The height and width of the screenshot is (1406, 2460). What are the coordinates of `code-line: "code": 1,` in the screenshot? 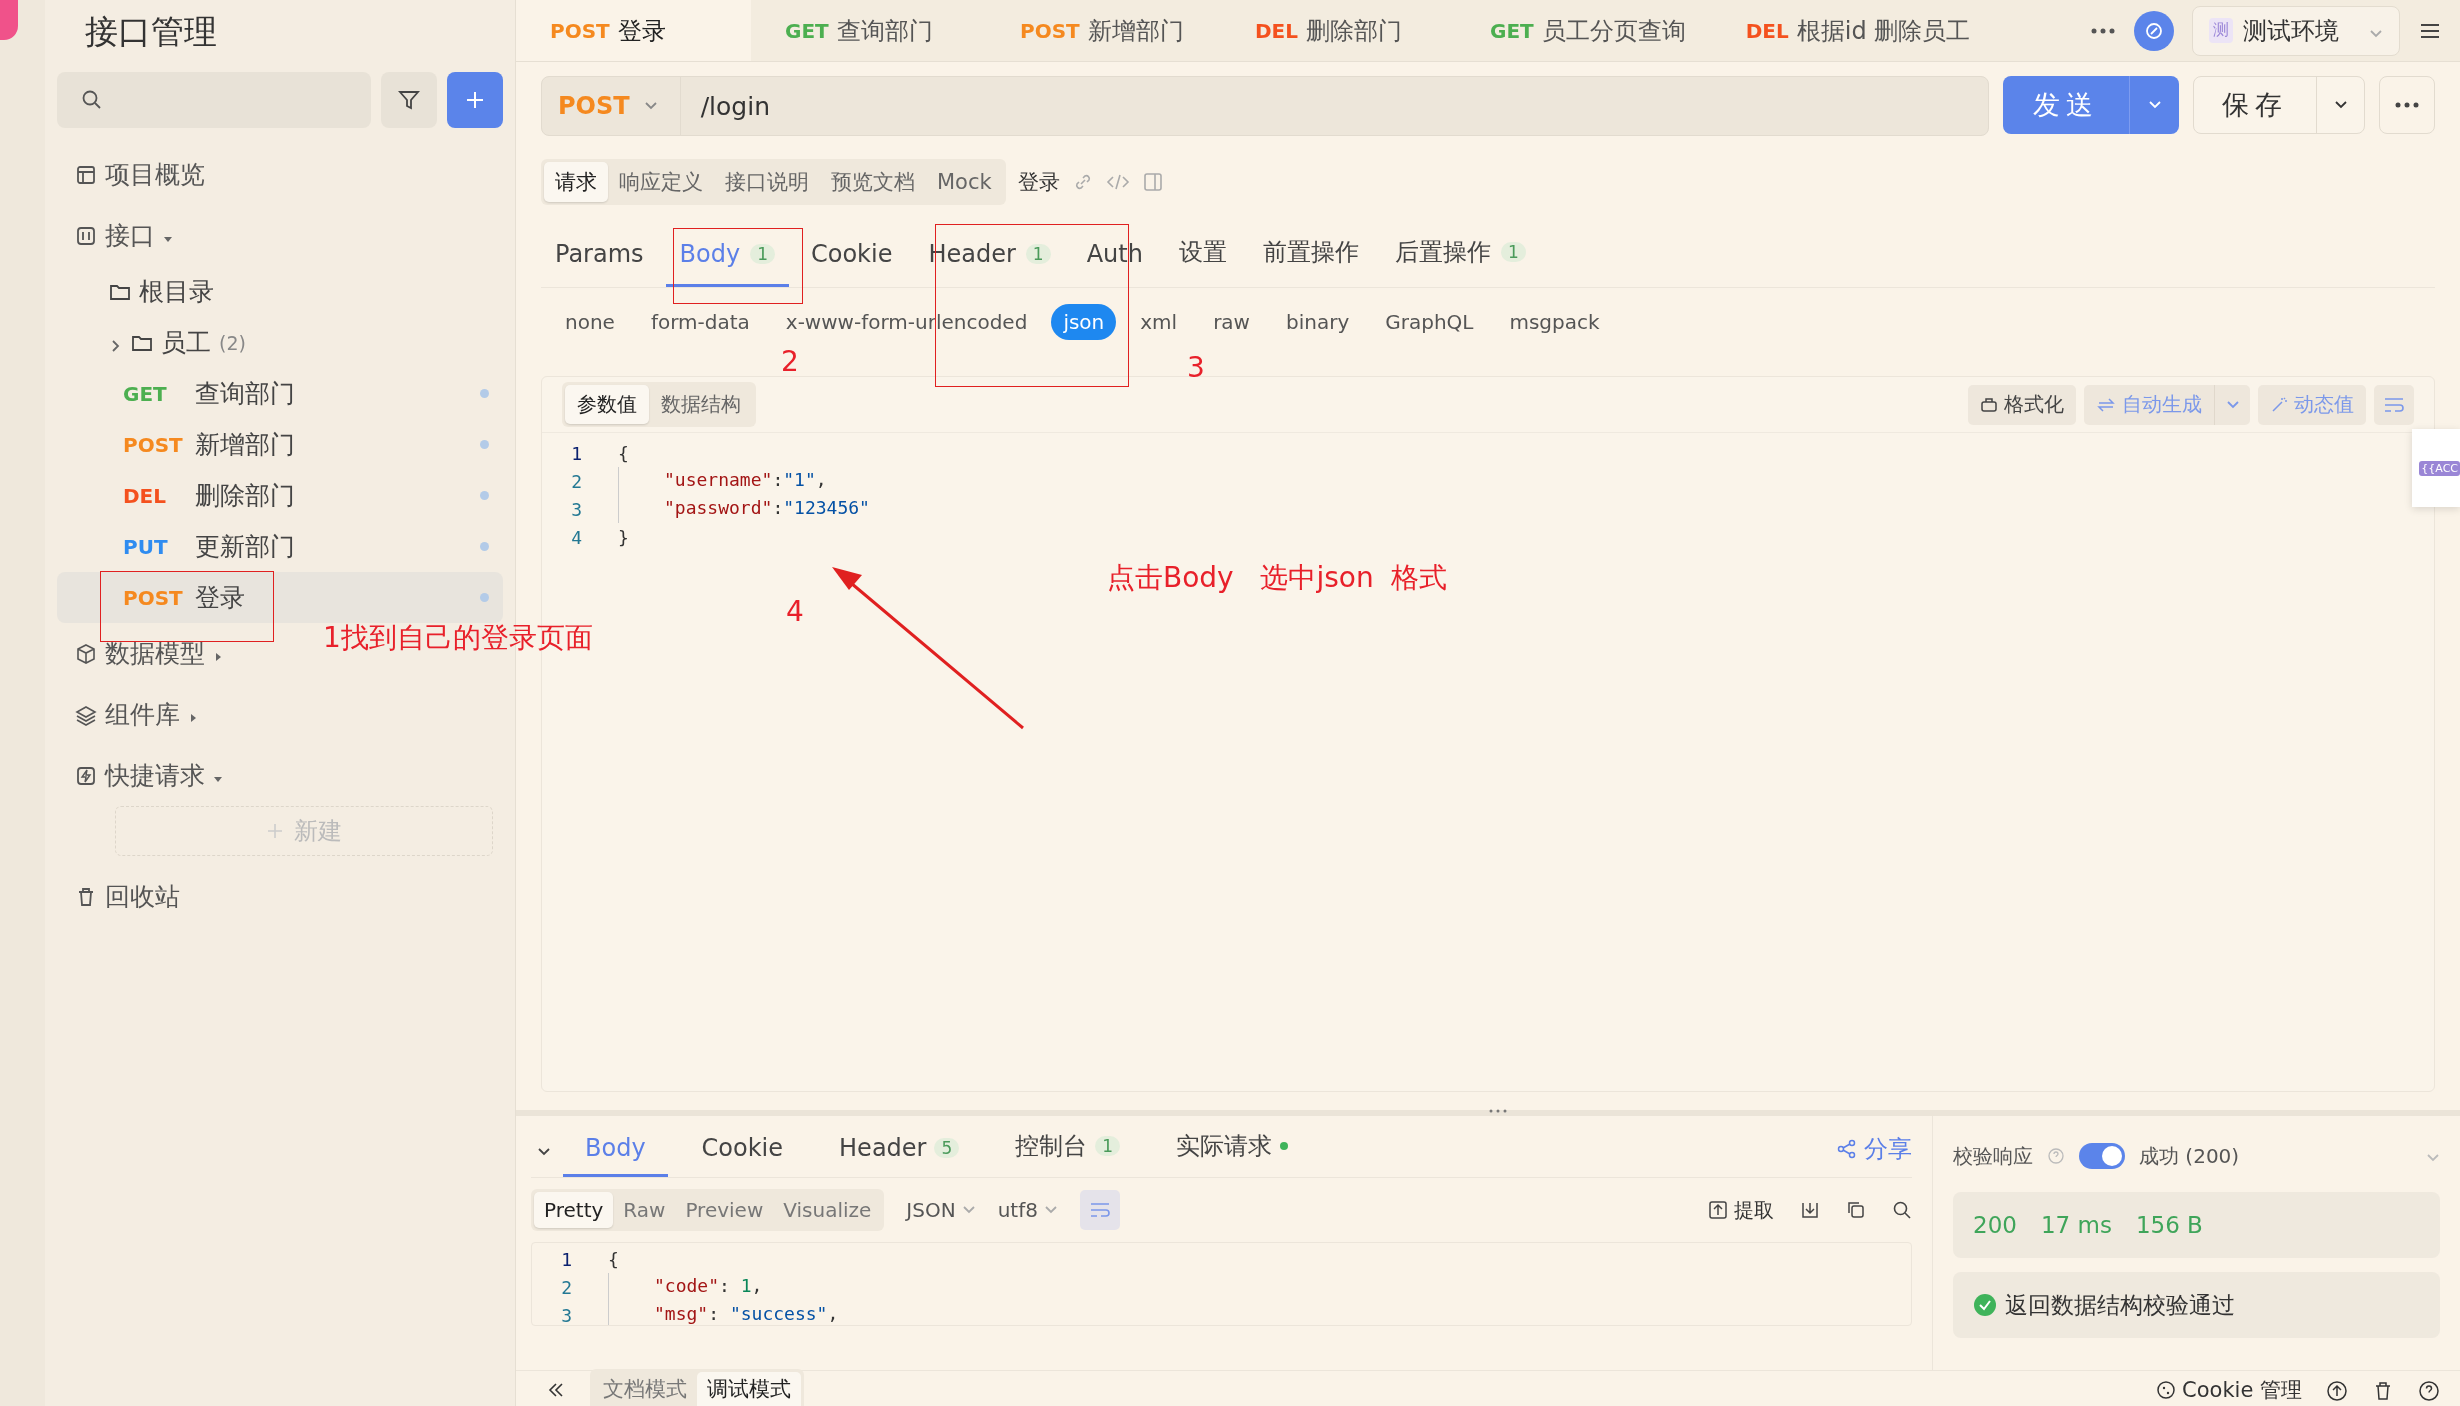 It's located at (677, 1287).